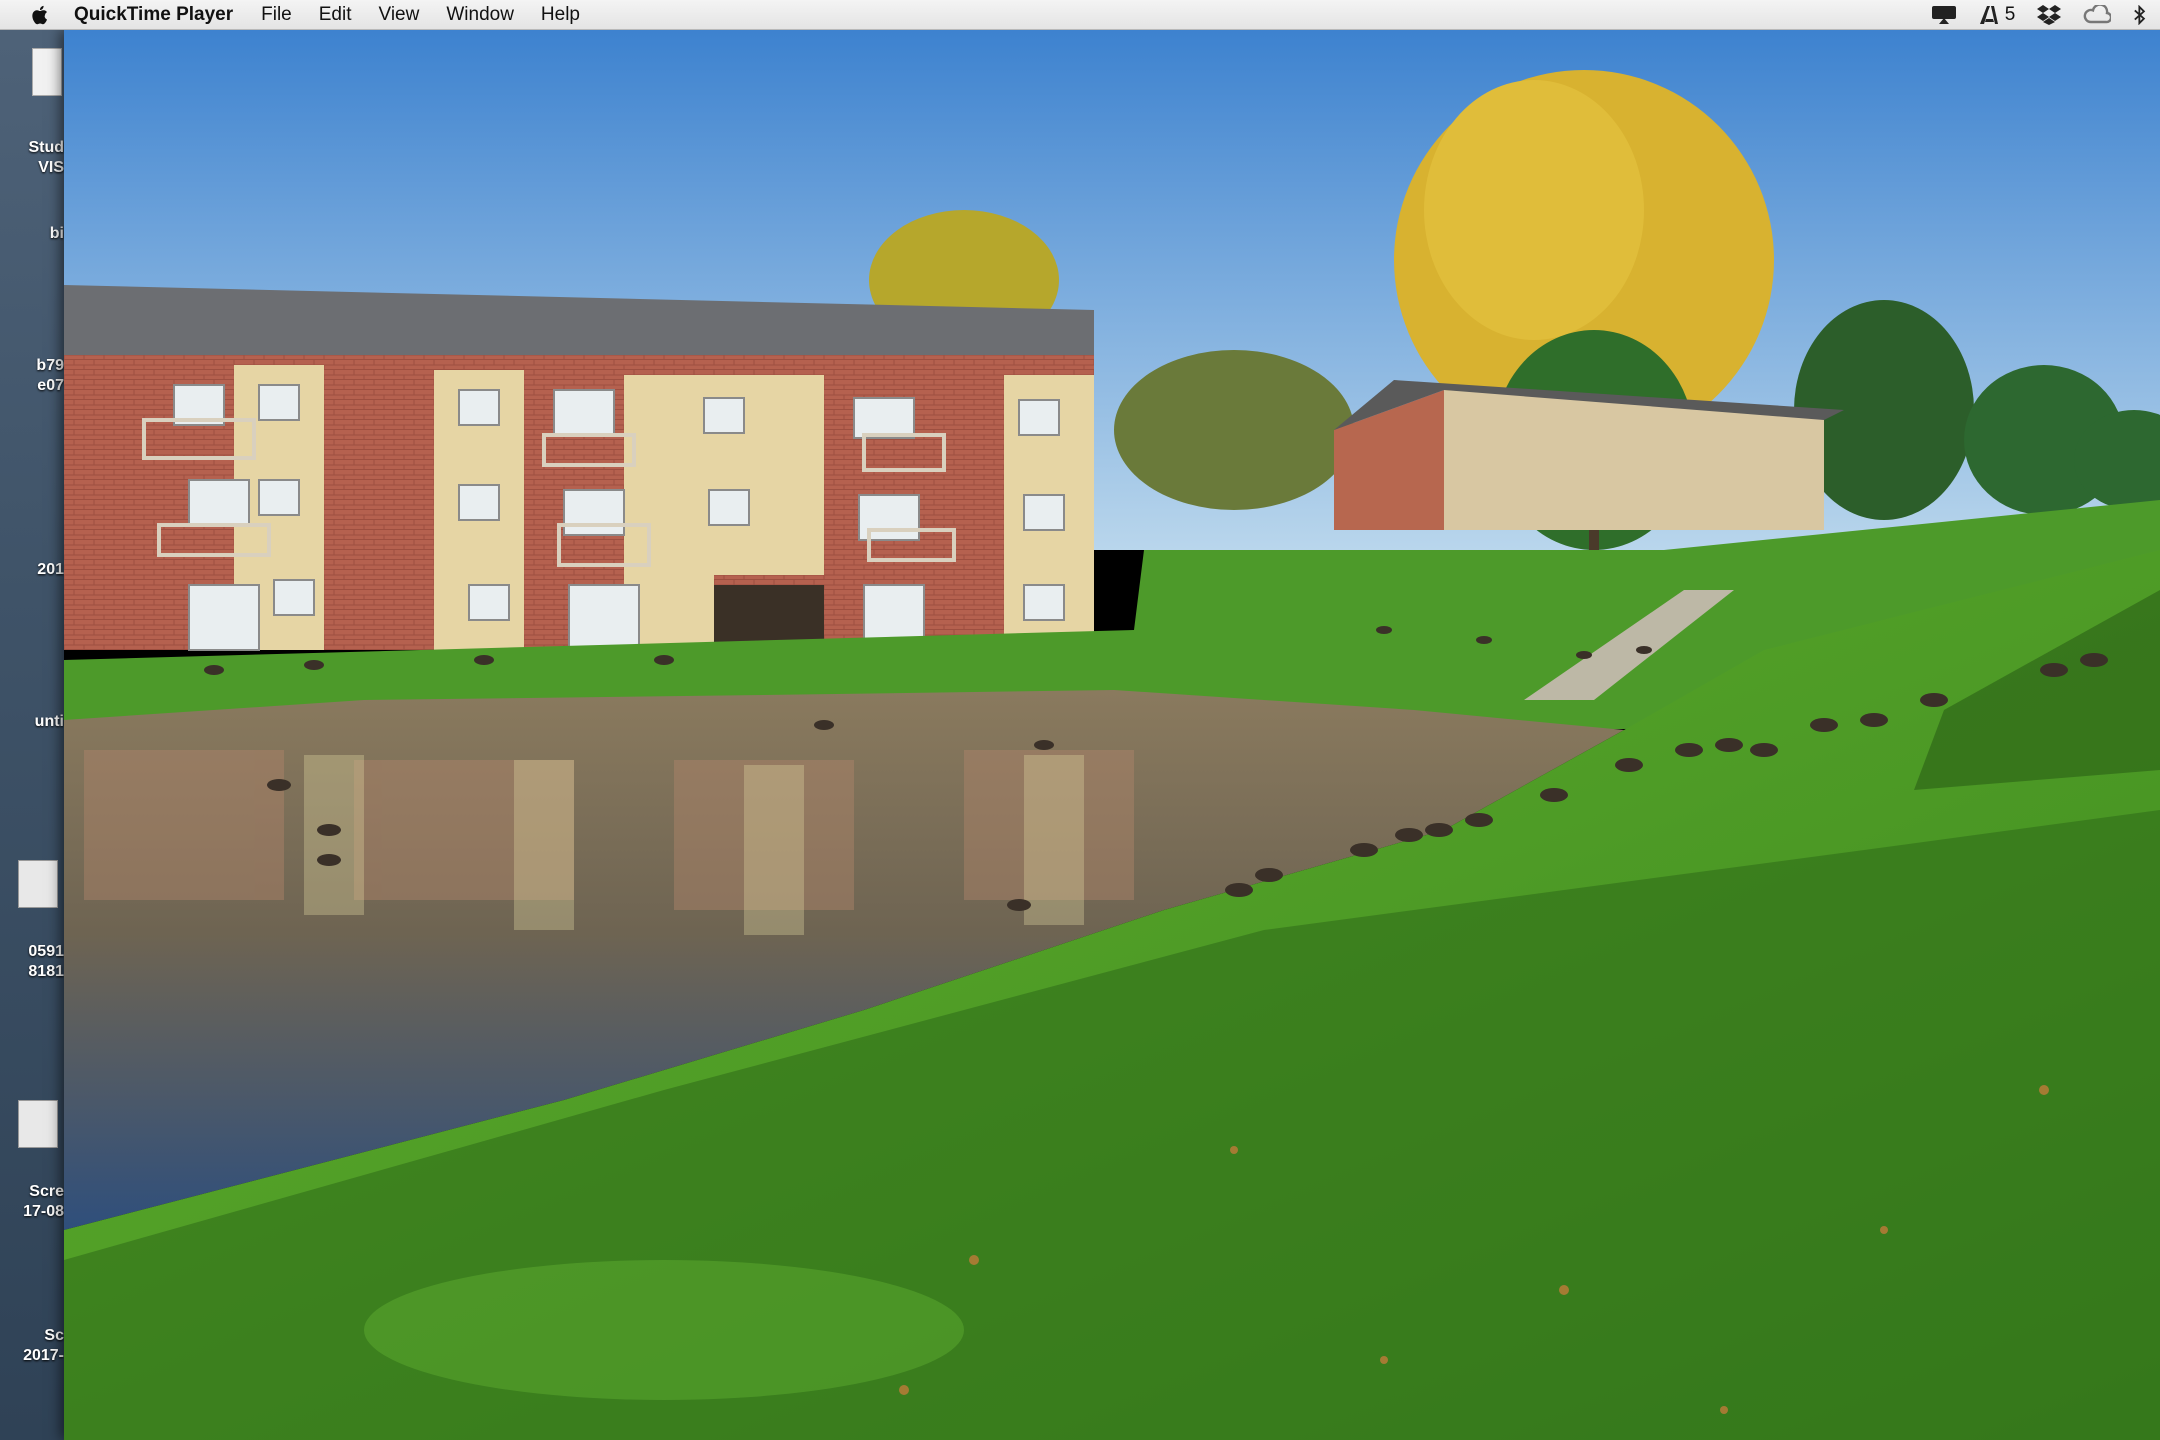 This screenshot has height=1440, width=2160. Describe the element at coordinates (560, 15) in the screenshot. I see `menu-help: Help` at that location.